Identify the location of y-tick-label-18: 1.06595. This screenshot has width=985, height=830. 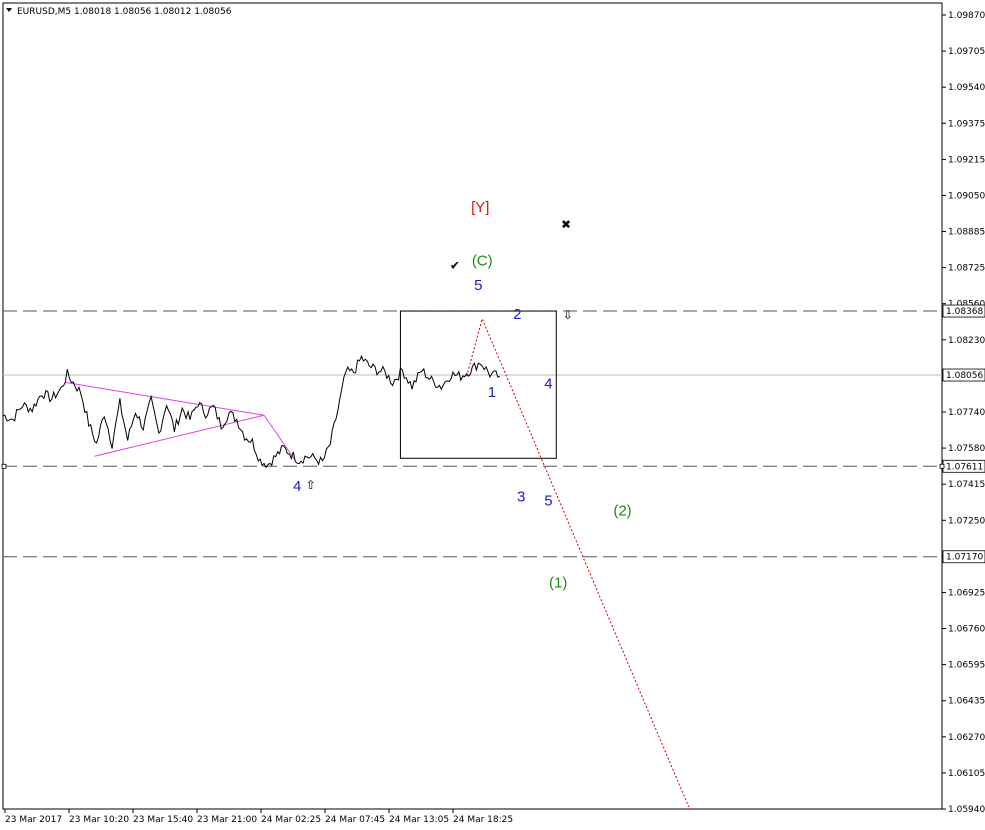
(966, 666).